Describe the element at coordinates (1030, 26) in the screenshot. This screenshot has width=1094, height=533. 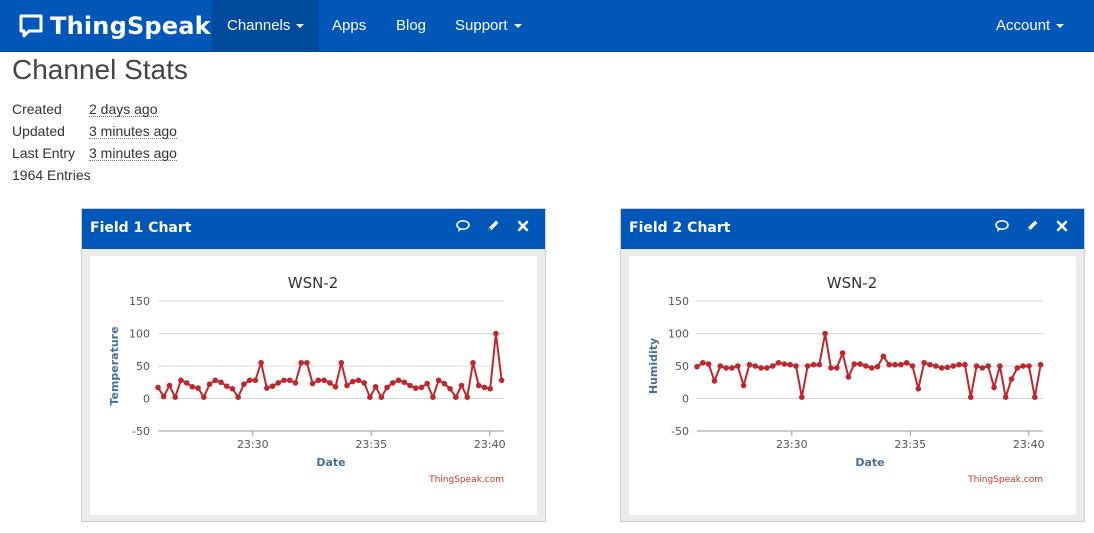
I see `nav-account-dropdown: Account` at that location.